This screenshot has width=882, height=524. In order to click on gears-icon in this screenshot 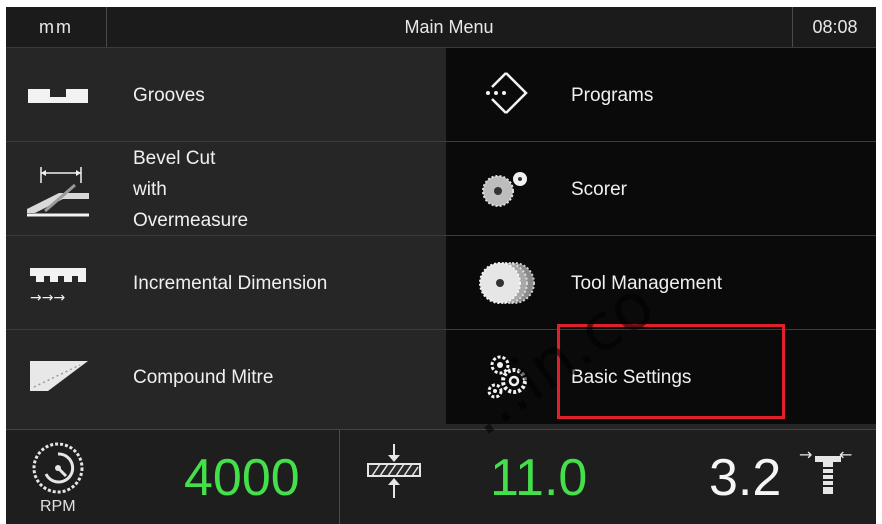, I will do `click(506, 377)`.